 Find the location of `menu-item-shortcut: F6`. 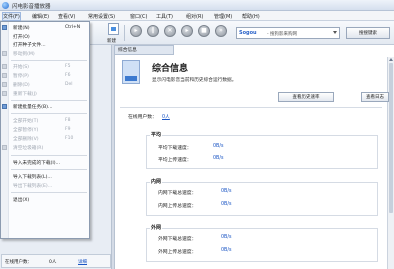

menu-item-shortcut: F6 is located at coordinates (68, 75).